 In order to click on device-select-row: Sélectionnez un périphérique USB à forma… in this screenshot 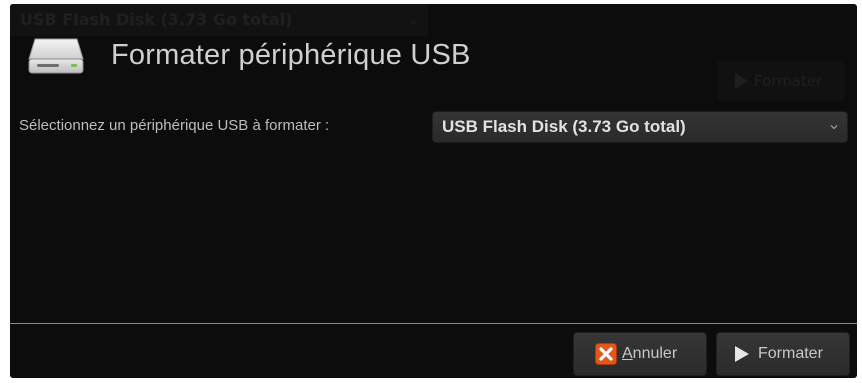, I will do `click(434, 126)`.